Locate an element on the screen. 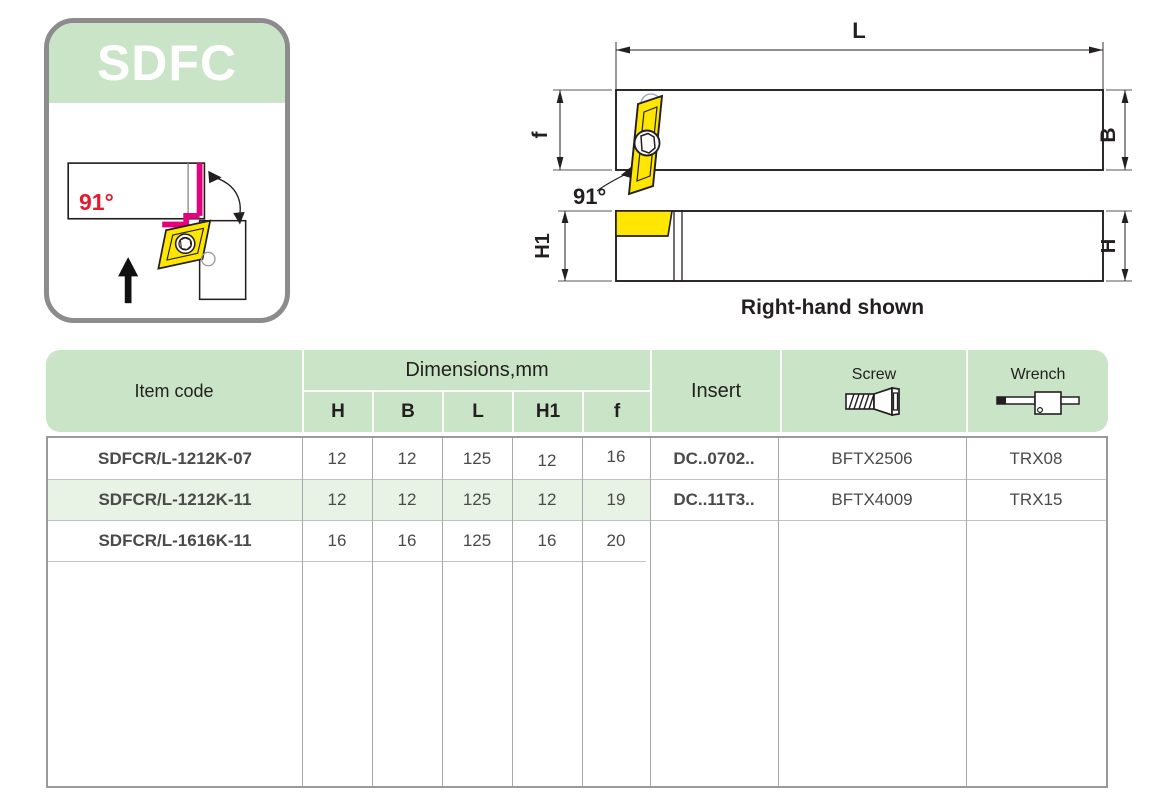 The image size is (1155, 792). table-row: SDFCR/L-1616K-11 is located at coordinates (175, 540).